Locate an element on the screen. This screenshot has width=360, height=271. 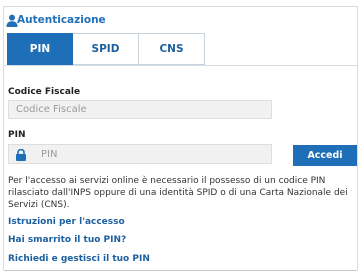
tab-label: CNS is located at coordinates (171, 49).